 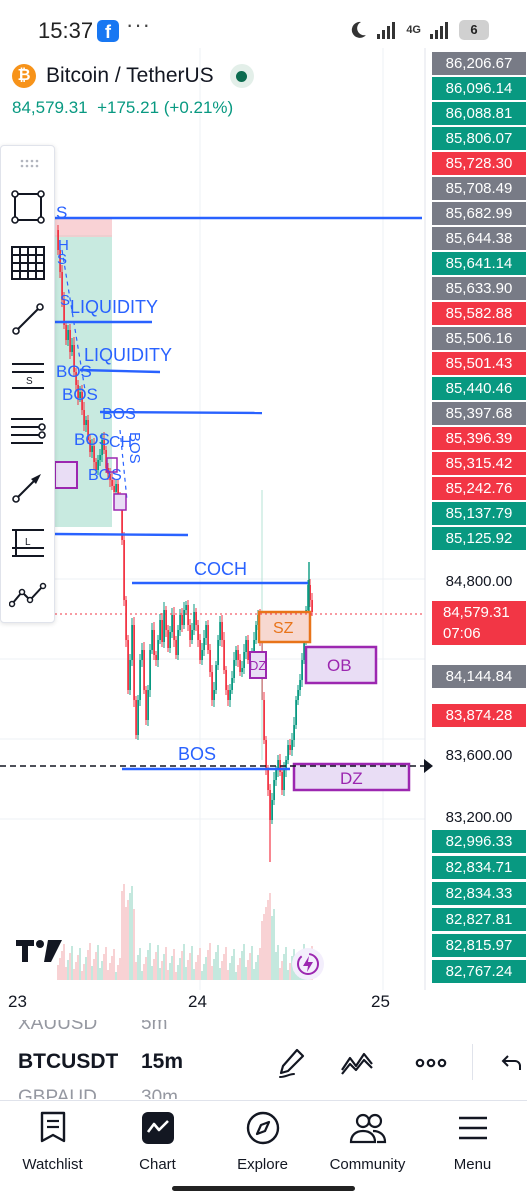 I want to click on timeframe-selector: 15m, so click(x=162, y=1062).